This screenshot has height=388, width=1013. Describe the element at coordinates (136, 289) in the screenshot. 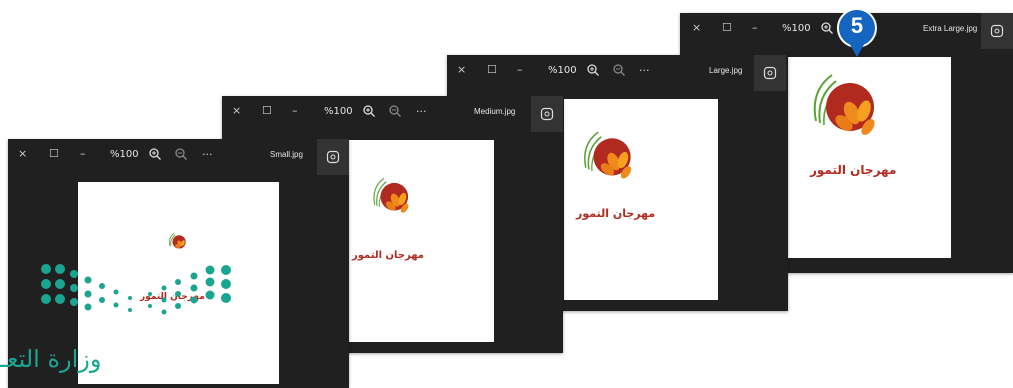

I see `ministry-logo-dots` at that location.